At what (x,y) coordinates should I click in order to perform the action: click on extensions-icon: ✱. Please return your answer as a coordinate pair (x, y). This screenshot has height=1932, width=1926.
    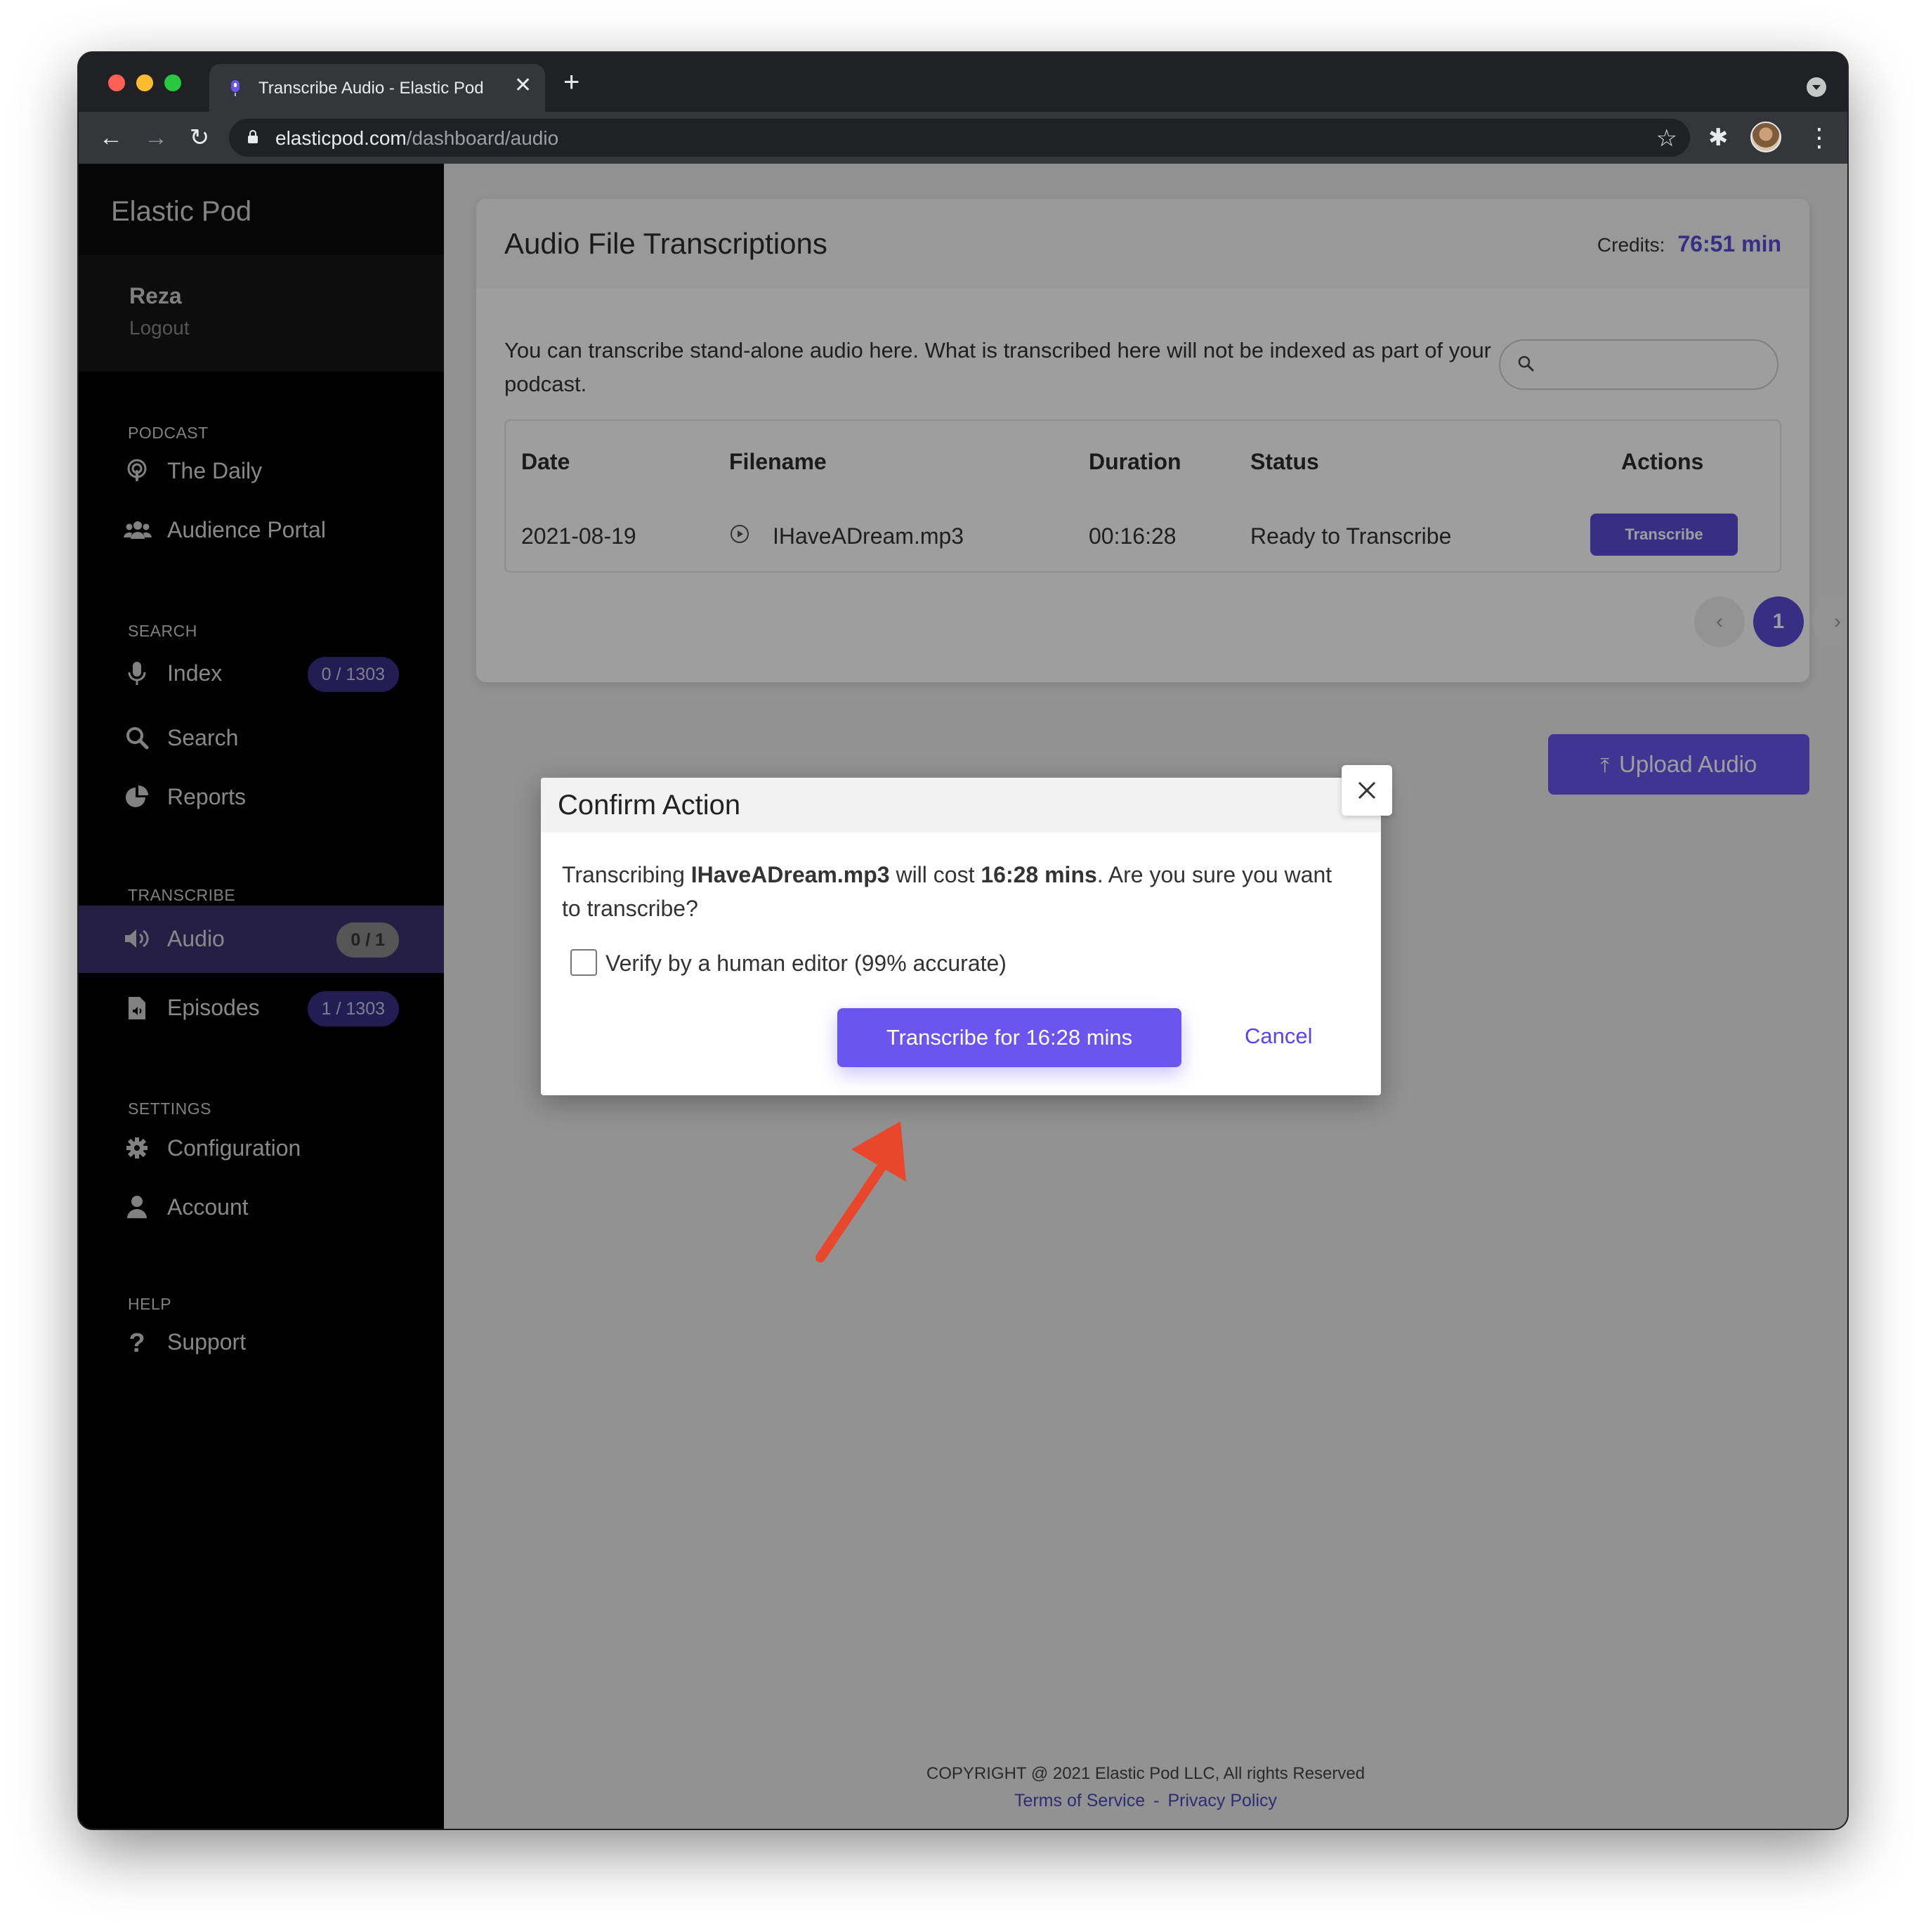
    Looking at the image, I should click on (1719, 138).